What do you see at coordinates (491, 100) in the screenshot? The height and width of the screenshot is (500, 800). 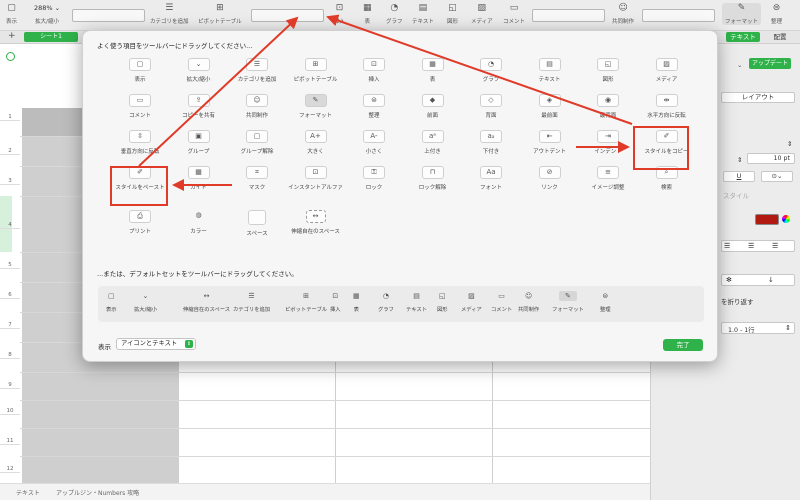 I see `back-icon: ◇` at bounding box center [491, 100].